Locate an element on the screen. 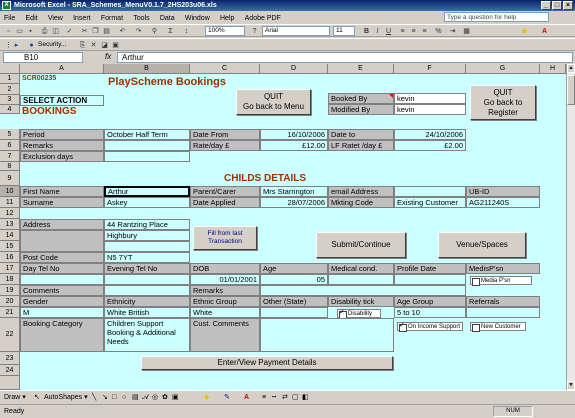  wordart-icon: 𝒜 is located at coordinates (145, 397).